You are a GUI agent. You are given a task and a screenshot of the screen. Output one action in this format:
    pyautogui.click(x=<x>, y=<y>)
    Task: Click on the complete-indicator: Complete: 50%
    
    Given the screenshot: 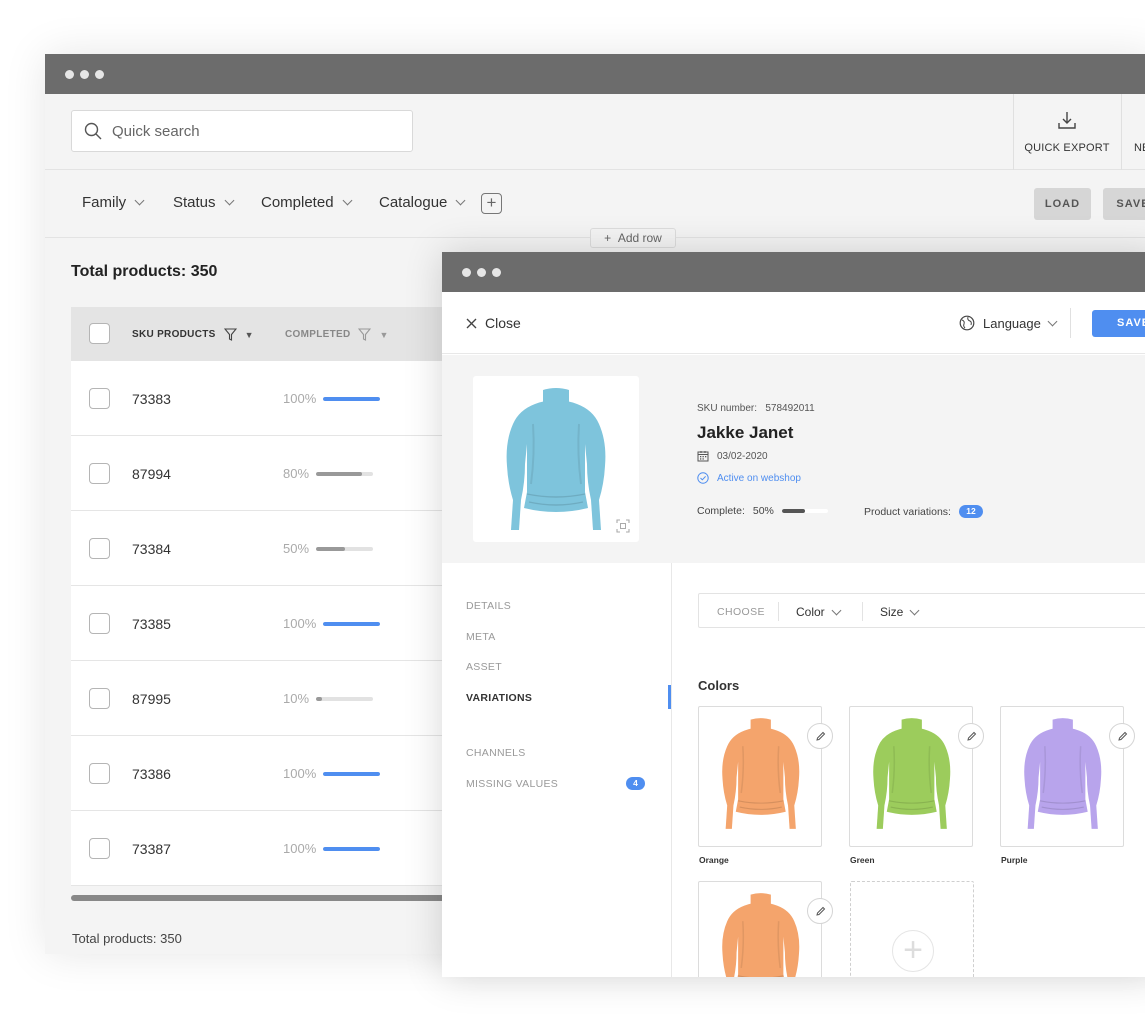 What is the action you would take?
    pyautogui.click(x=762, y=511)
    